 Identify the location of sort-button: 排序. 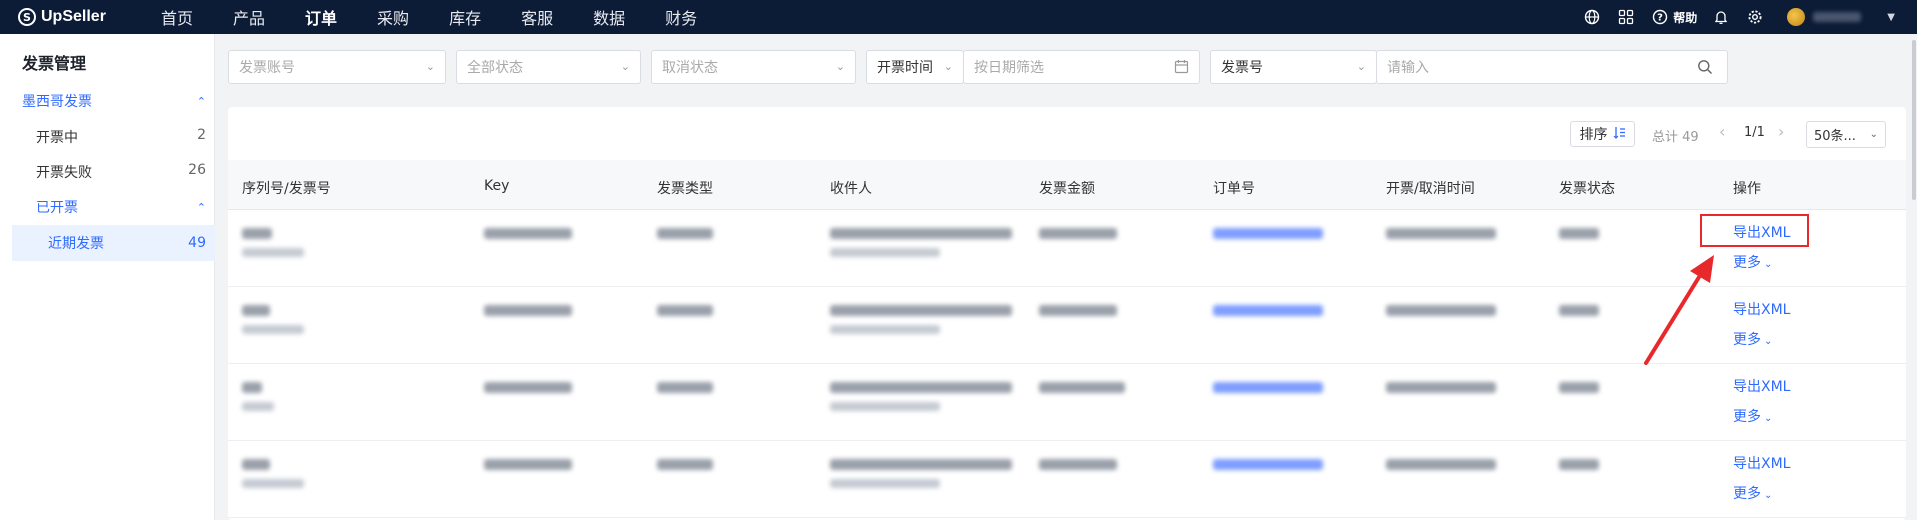
(1602, 134).